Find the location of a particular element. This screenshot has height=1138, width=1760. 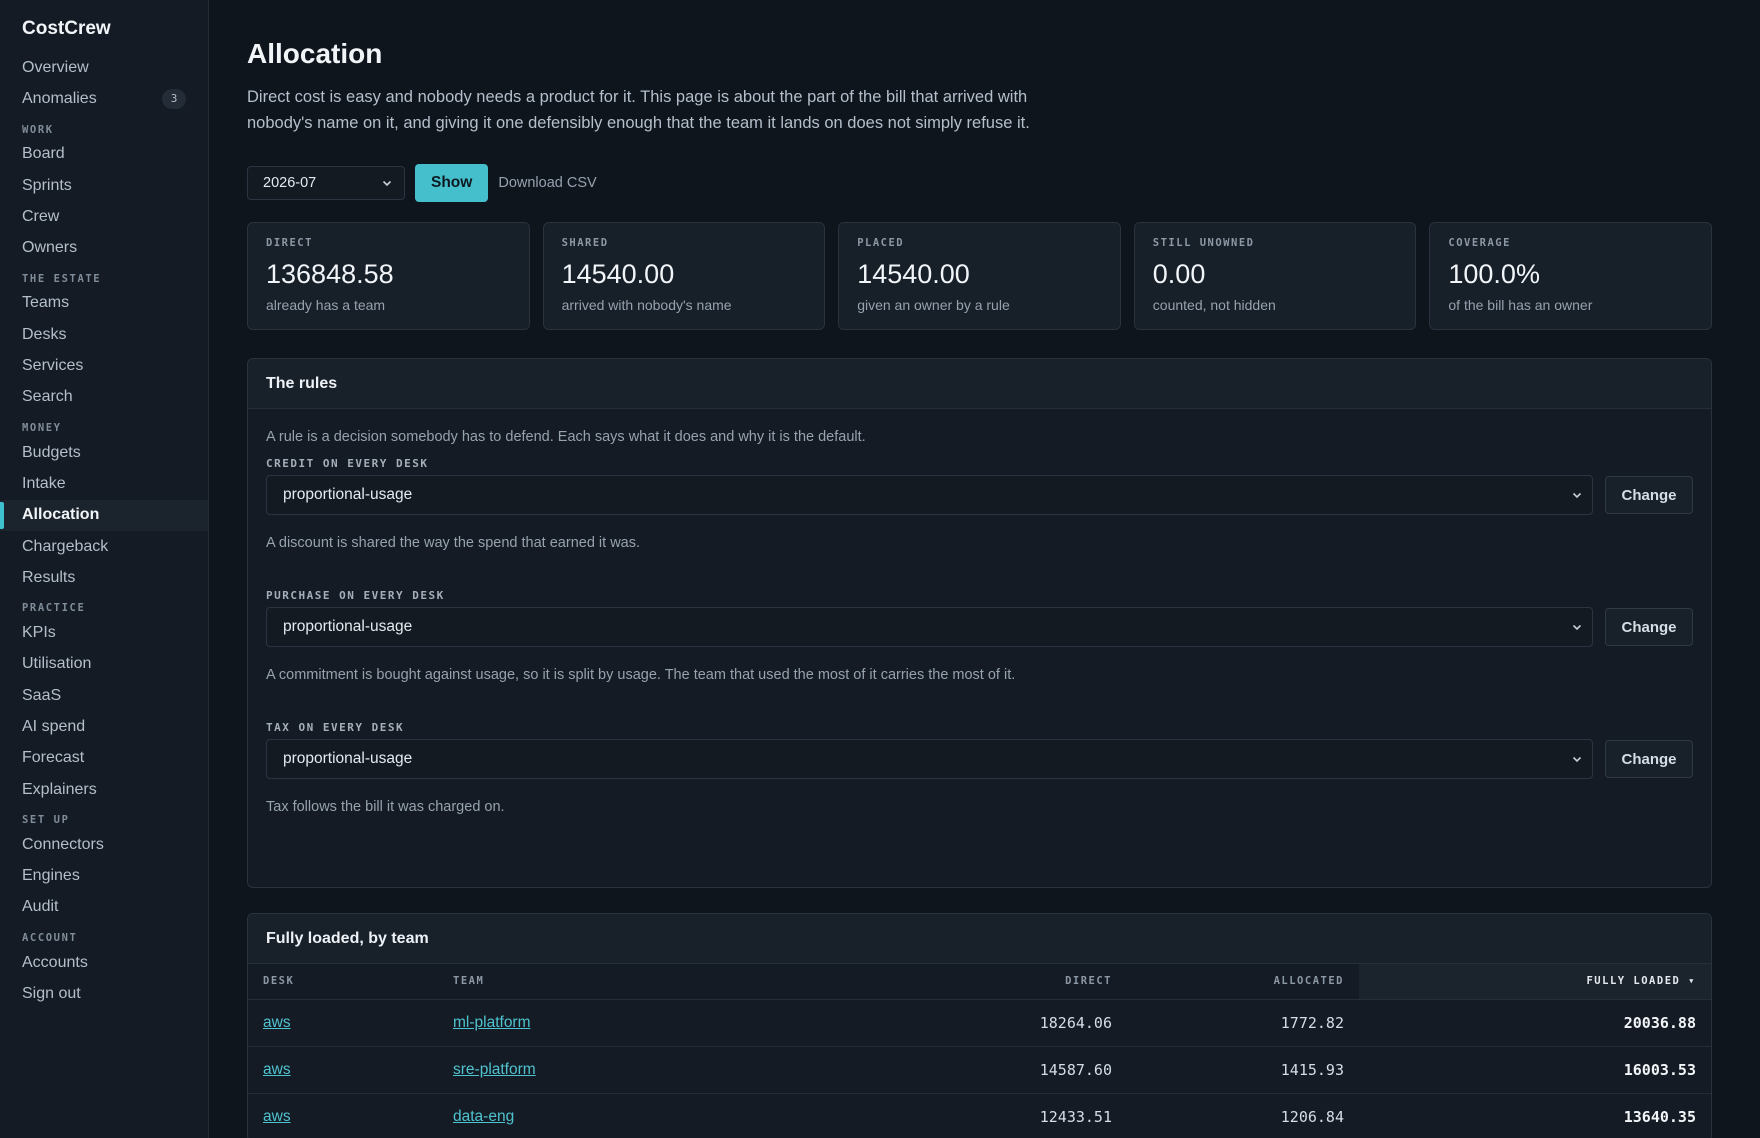

download-csv-link: Download CSV is located at coordinates (547, 183).